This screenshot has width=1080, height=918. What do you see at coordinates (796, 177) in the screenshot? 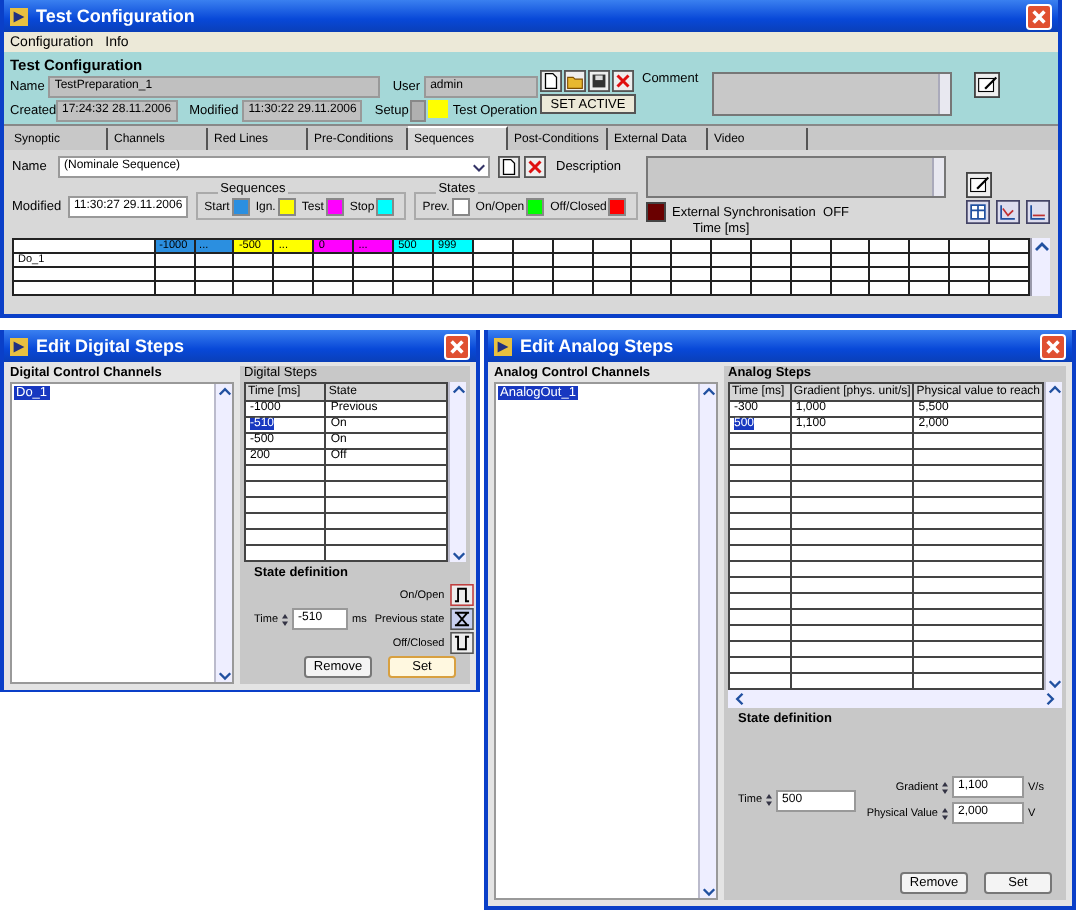
I see `description-field` at bounding box center [796, 177].